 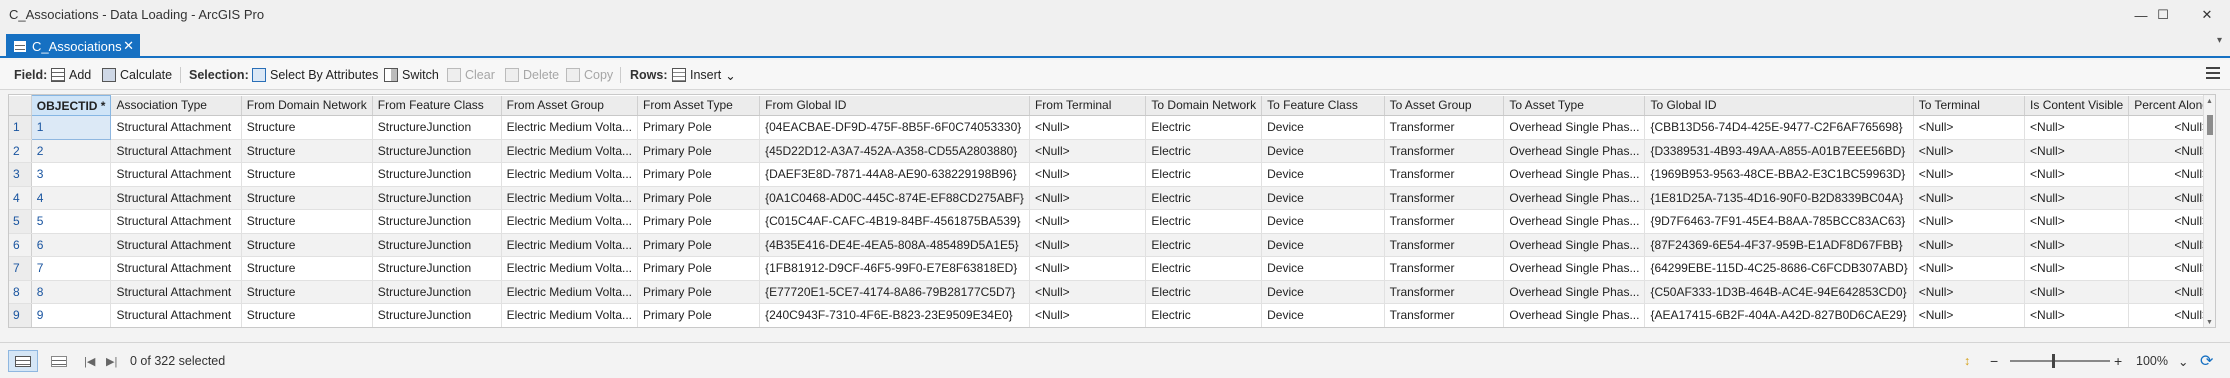 What do you see at coordinates (307, 105) in the screenshot?
I see `column-header: From Domain Network` at bounding box center [307, 105].